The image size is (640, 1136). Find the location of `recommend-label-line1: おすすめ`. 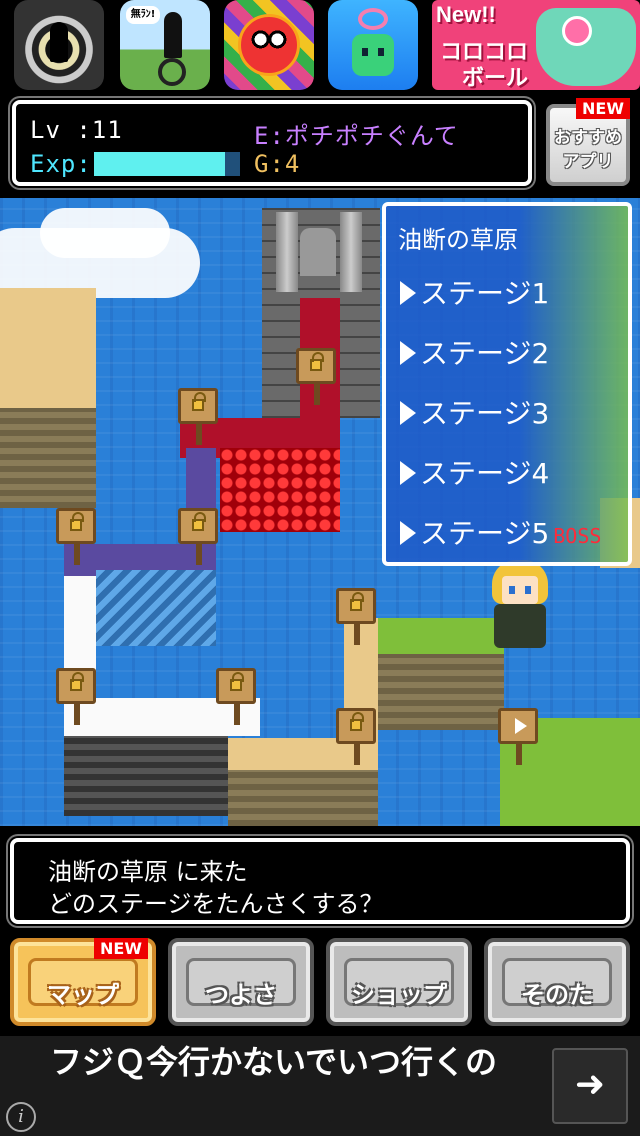

recommend-label-line1: おすすめ is located at coordinates (588, 138).